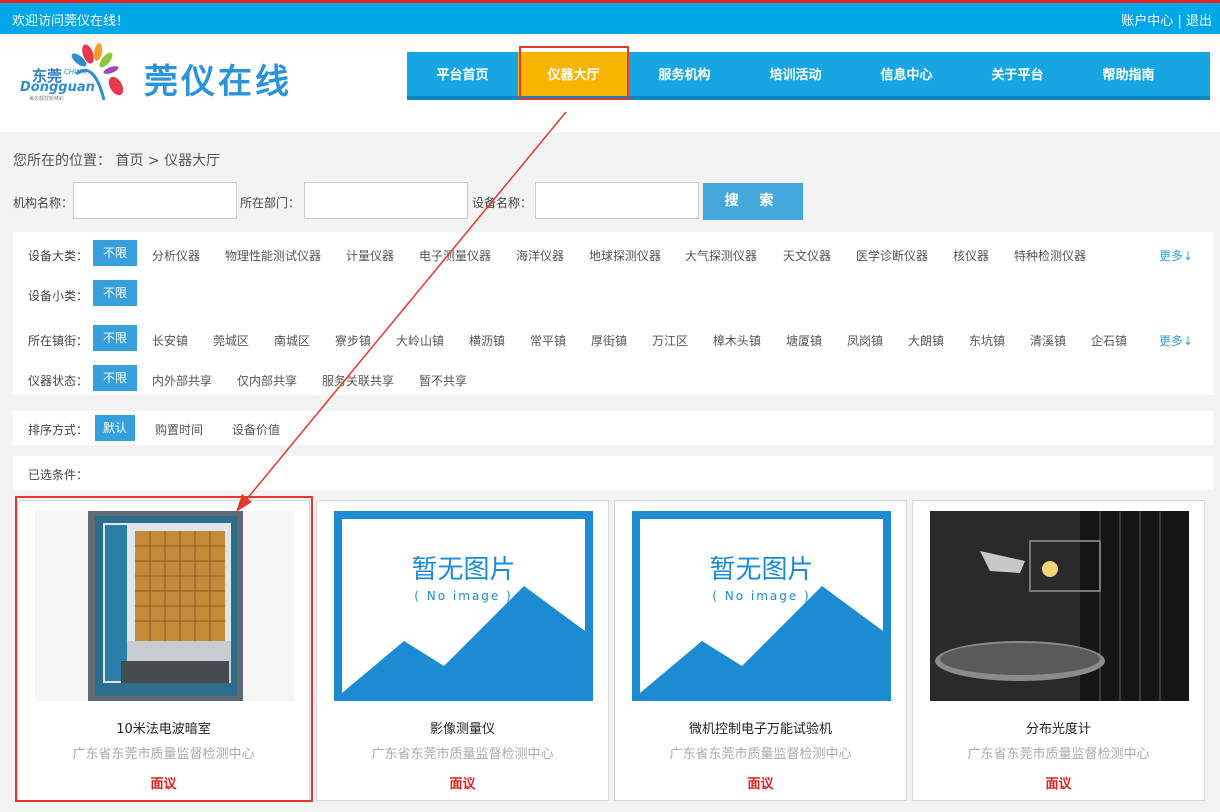  I want to click on nav-item-help: 帮助指南, so click(1128, 74).